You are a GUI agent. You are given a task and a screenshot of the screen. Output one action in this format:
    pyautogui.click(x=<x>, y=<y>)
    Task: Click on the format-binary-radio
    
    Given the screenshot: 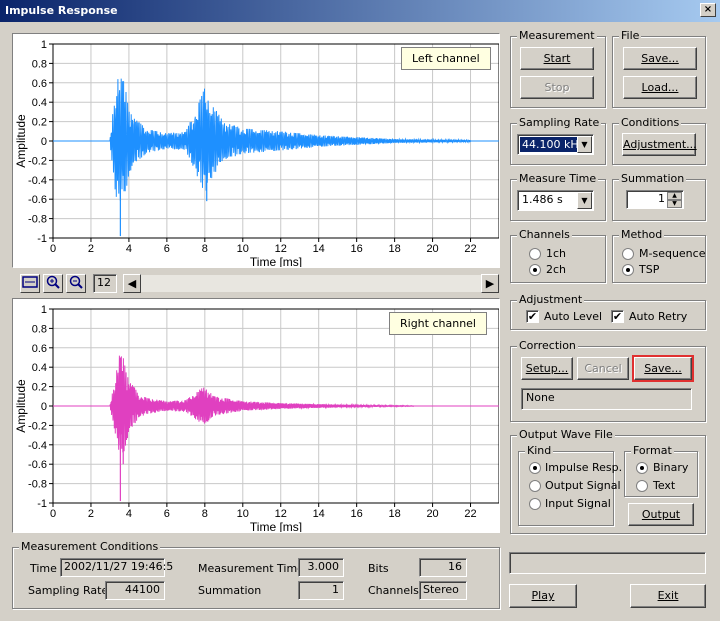 What is the action you would take?
    pyautogui.click(x=642, y=468)
    